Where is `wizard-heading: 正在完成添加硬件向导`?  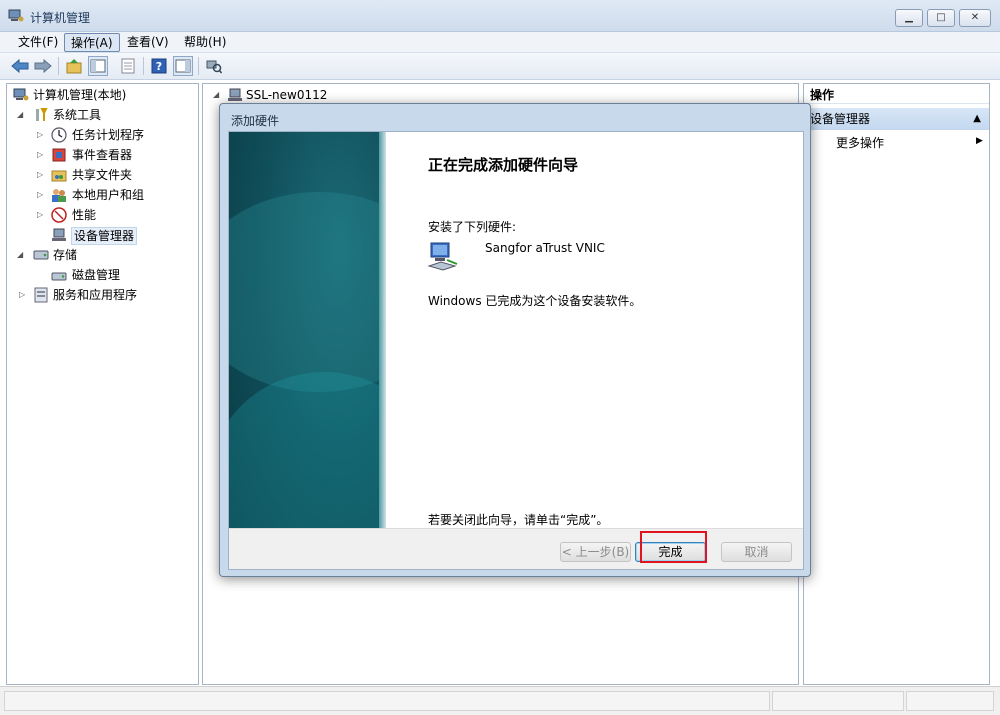 wizard-heading: 正在完成添加硬件向导 is located at coordinates (503, 165).